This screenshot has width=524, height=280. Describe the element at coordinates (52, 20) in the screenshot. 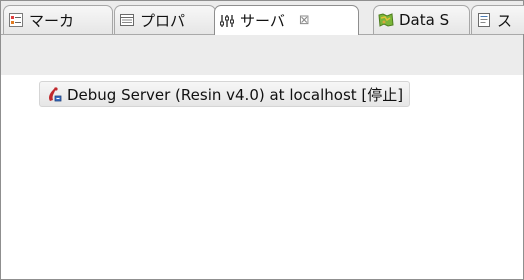

I see `tab-label: マーカ` at that location.